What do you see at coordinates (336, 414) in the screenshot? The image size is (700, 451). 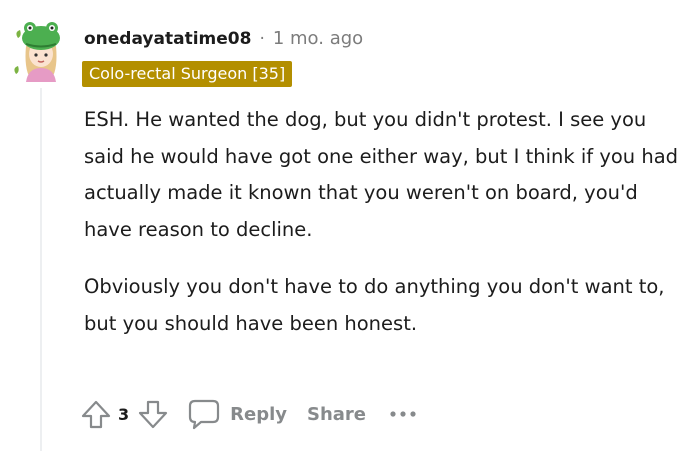 I see `share-button: Share` at bounding box center [336, 414].